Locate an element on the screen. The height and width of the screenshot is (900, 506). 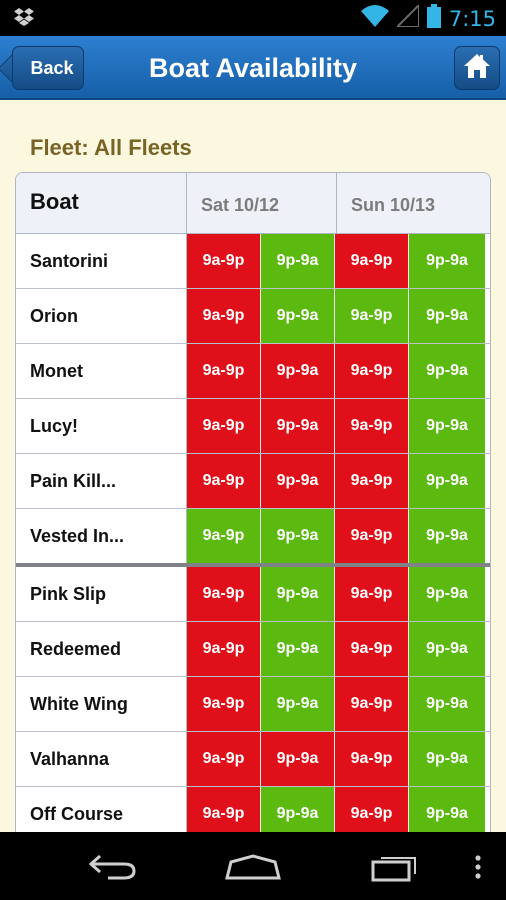
column-header-day-2: Sun 10/13 is located at coordinates (393, 205).